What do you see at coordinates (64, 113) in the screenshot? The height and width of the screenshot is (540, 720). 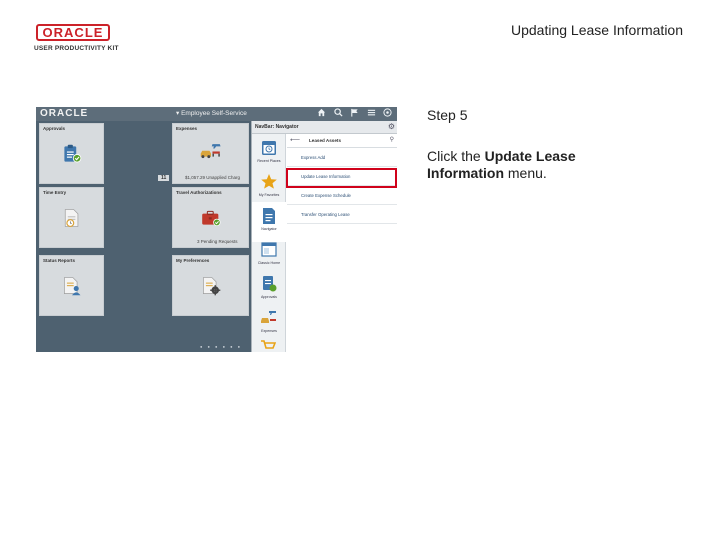 I see `app-oracle-logo: ORACLE` at bounding box center [64, 113].